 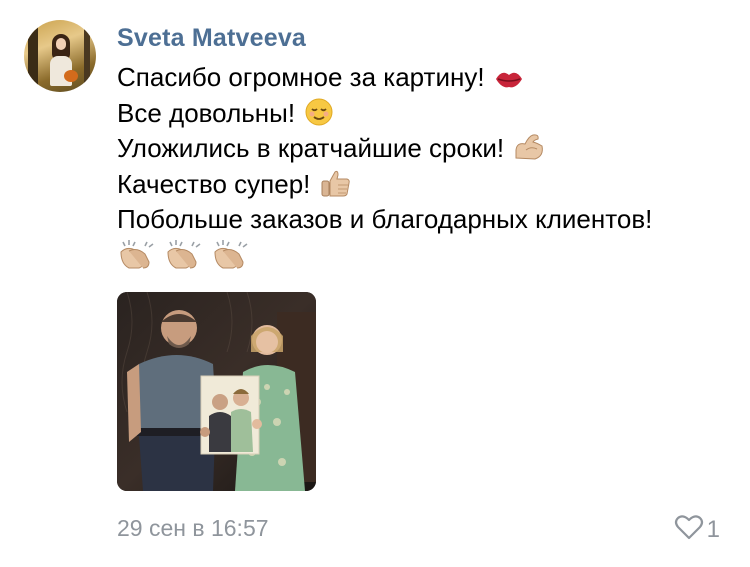 I want to click on flexed-biceps-icon, so click(x=529, y=152).